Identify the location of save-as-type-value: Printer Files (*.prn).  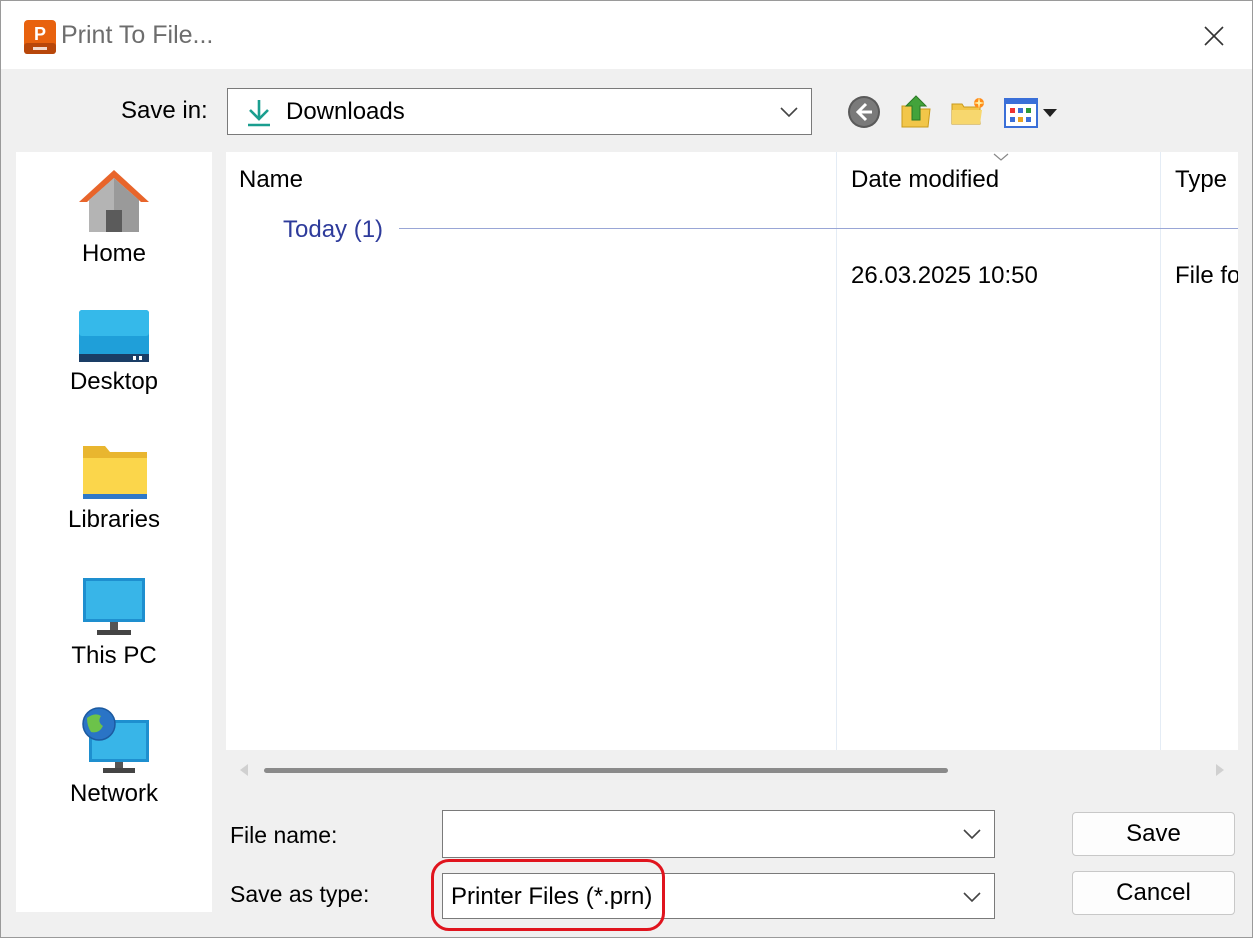
(552, 896).